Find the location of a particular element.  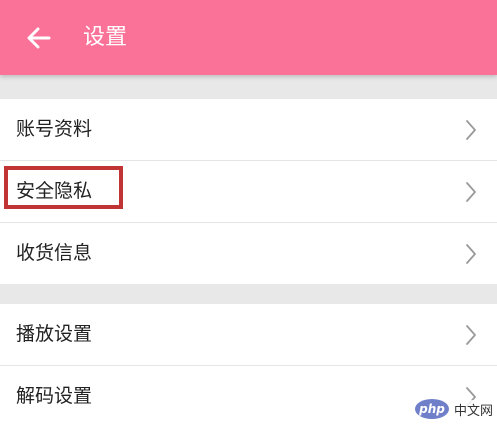

arrow-left-icon is located at coordinates (39, 38).